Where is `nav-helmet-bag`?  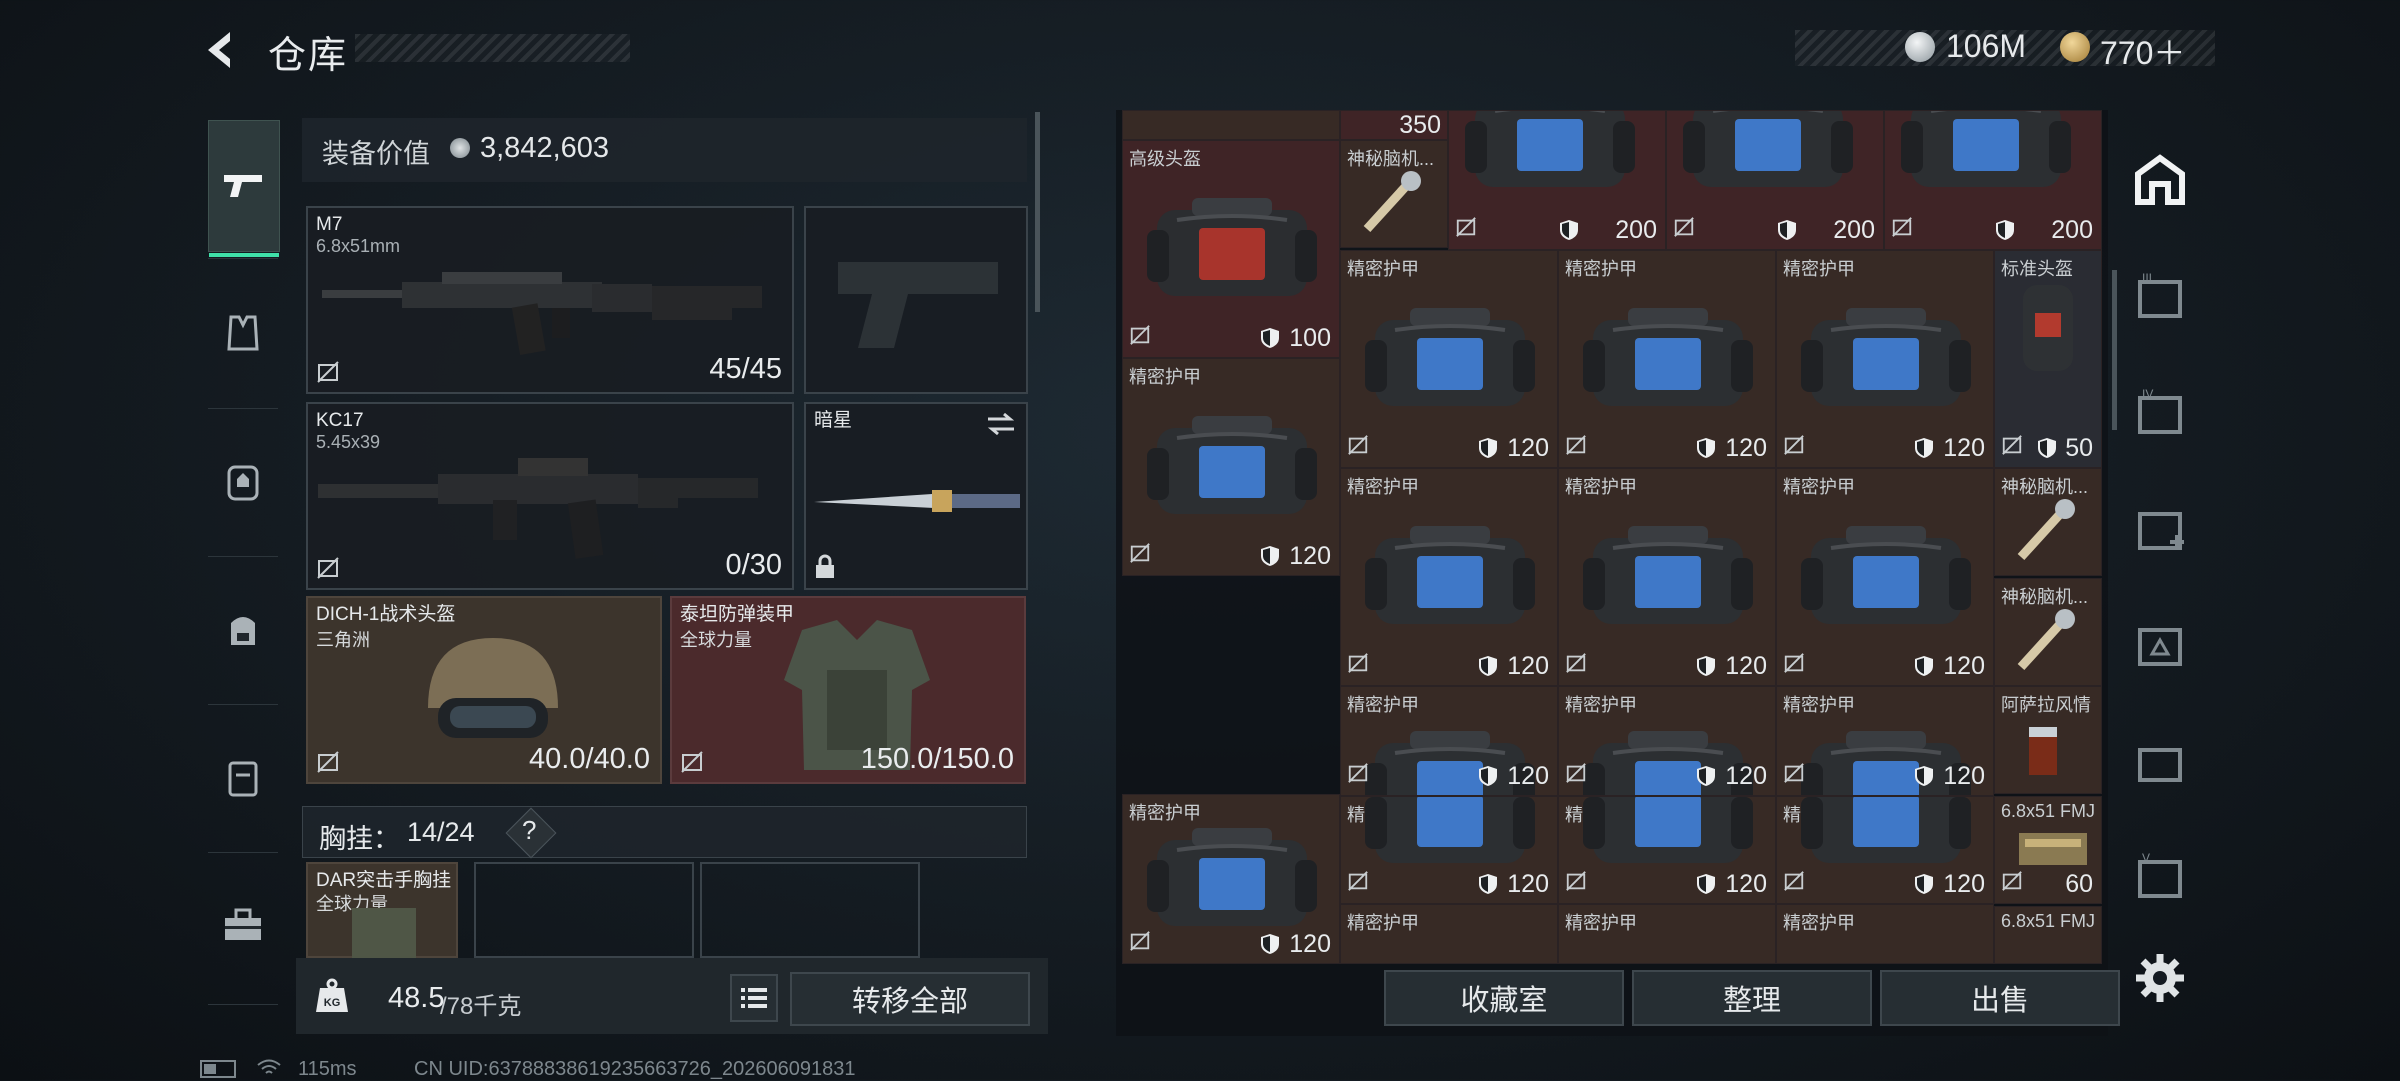 nav-helmet-bag is located at coordinates (243, 481).